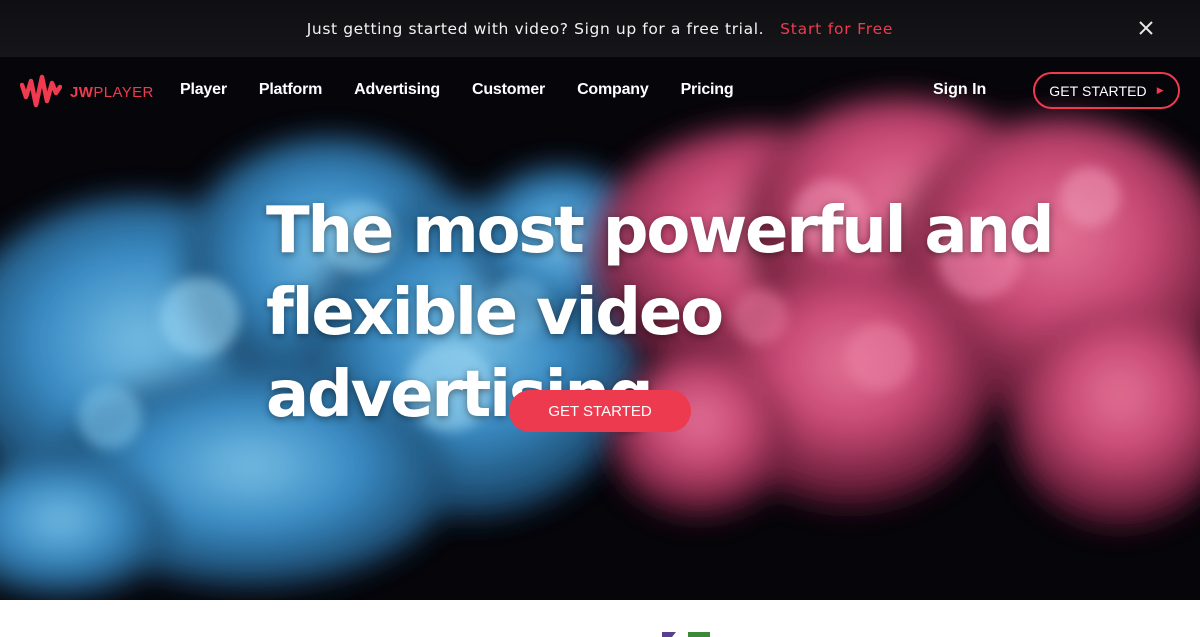 The width and height of the screenshot is (1200, 637). Describe the element at coordinates (959, 90) in the screenshot. I see `sign-in-link: Sign In` at that location.